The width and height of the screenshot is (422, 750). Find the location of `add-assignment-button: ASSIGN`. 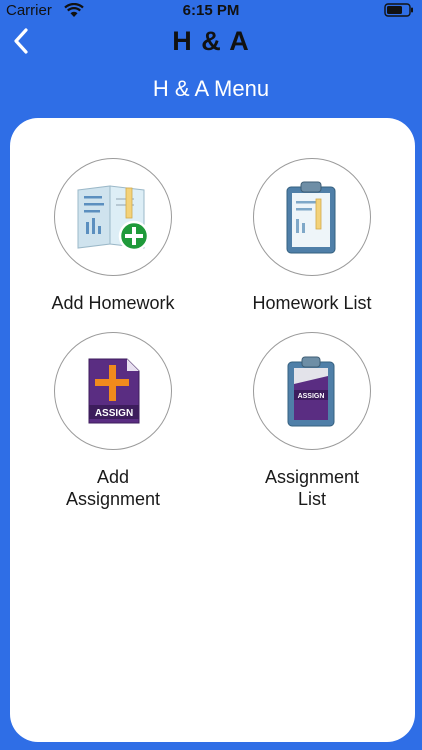

add-assignment-button: ASSIGN is located at coordinates (113, 391).